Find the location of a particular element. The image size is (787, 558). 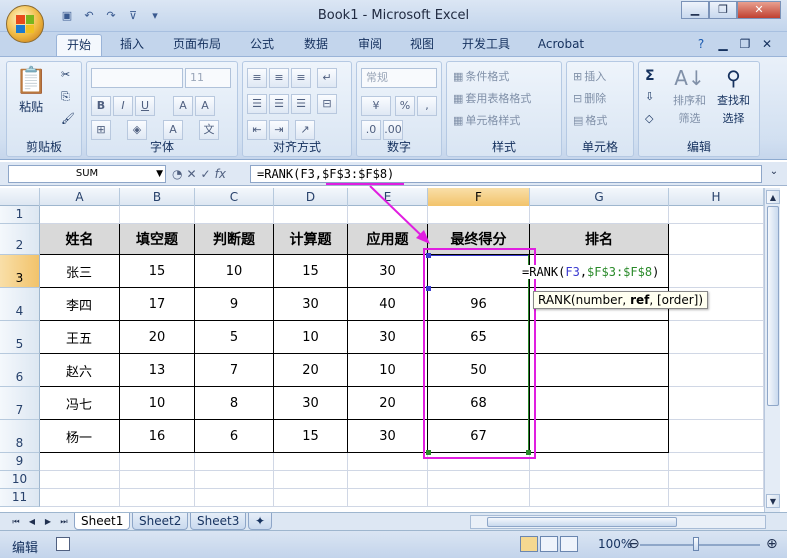

new-sheet-icon: ✦ is located at coordinates (260, 521).